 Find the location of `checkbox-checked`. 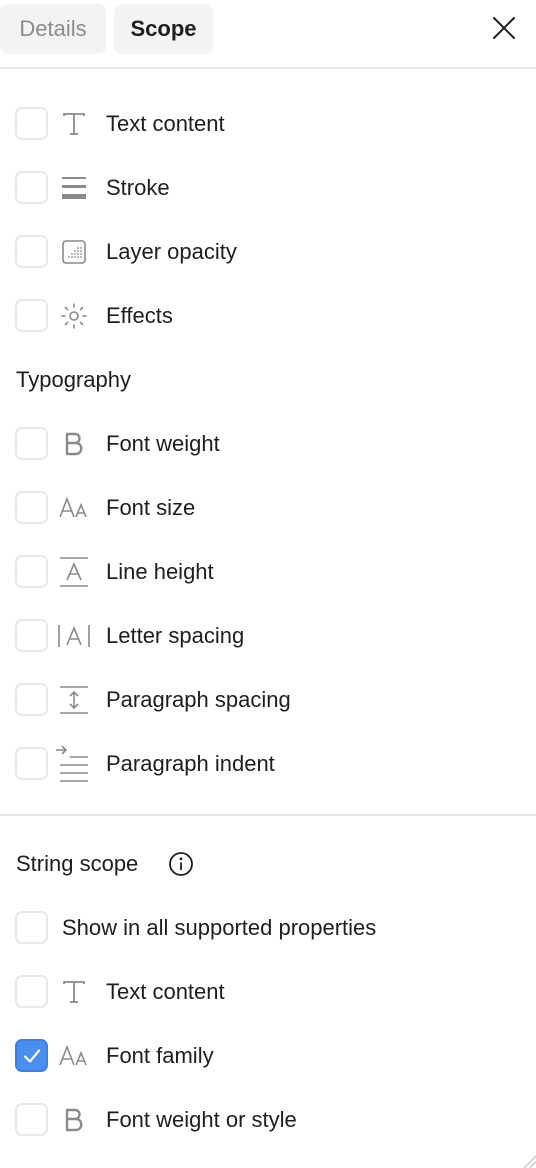

checkbox-checked is located at coordinates (31, 1055).